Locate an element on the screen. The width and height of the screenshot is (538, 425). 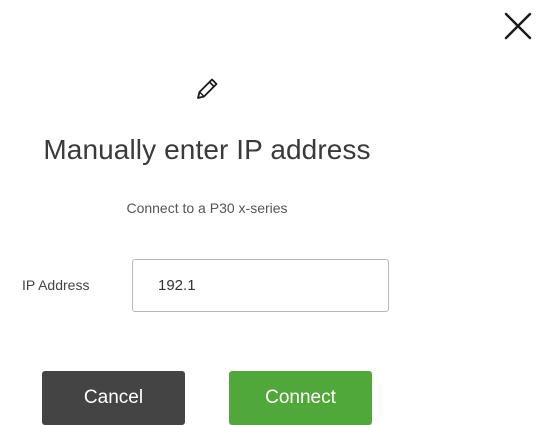
close-icon is located at coordinates (518, 26).